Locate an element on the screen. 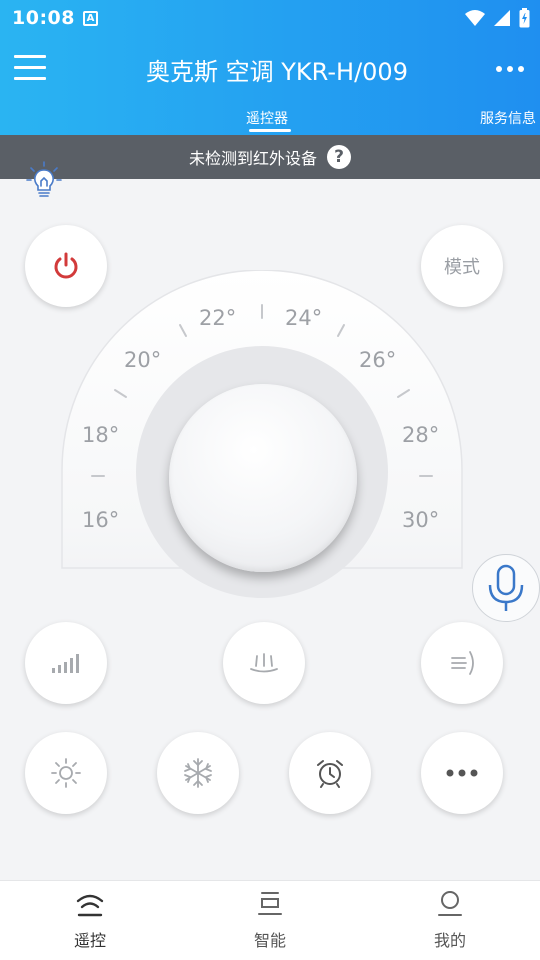  status-icons is located at coordinates (497, 18).